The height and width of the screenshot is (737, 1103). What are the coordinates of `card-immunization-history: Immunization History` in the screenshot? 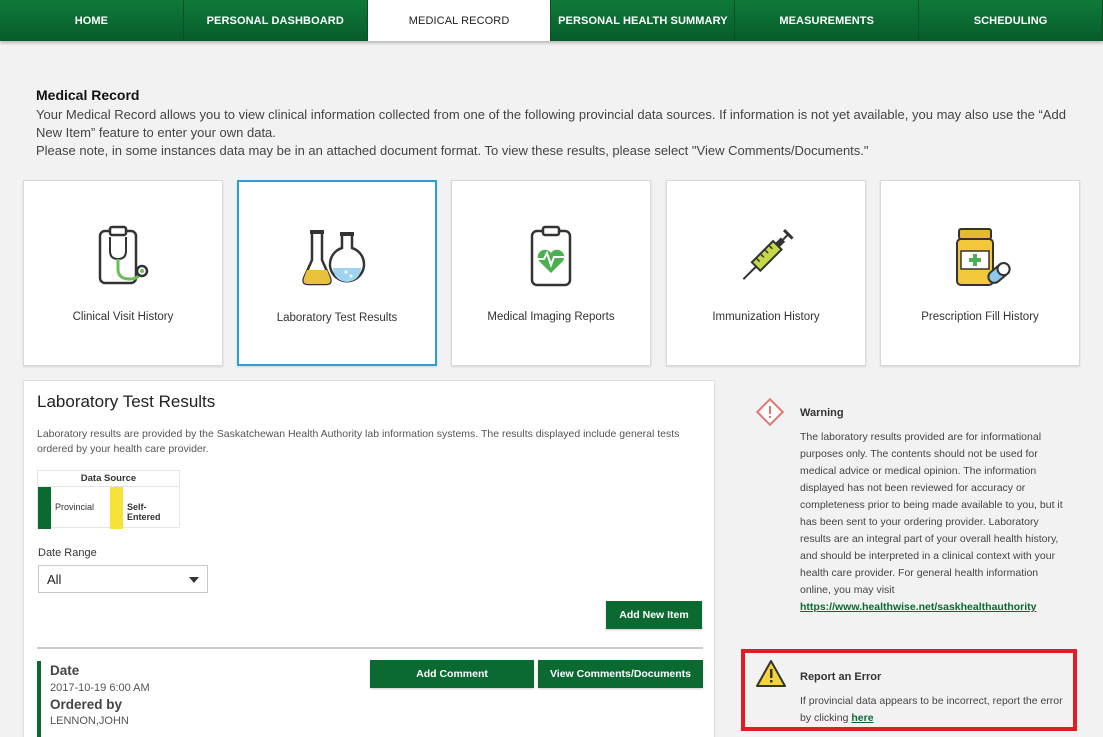 It's located at (766, 273).